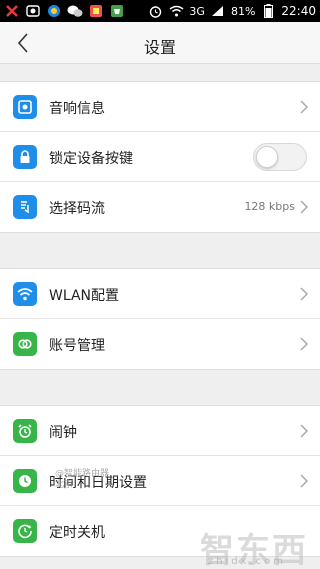  Describe the element at coordinates (64, 485) in the screenshot. I see `overlay-caption: 北京` at that location.